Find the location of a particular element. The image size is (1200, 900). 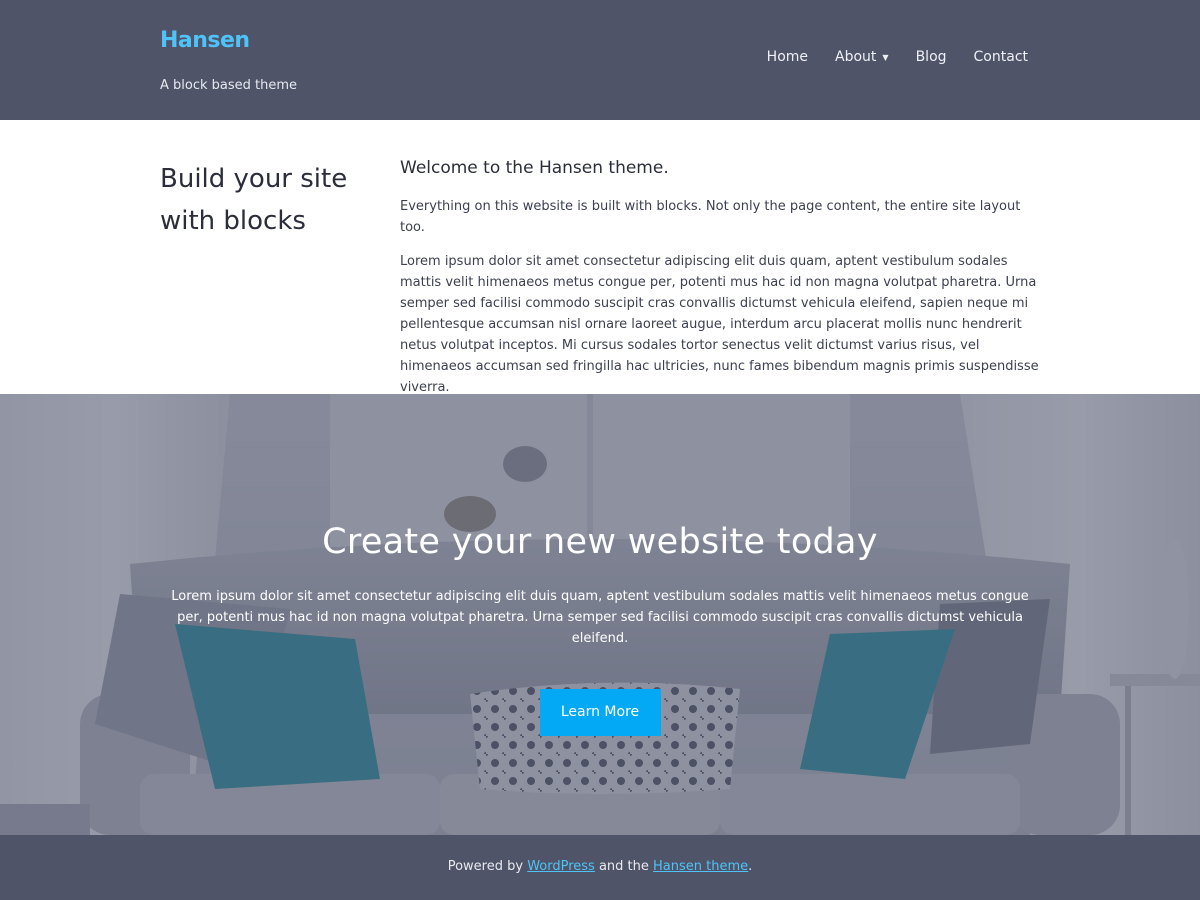

nav-item-home-label: Home is located at coordinates (787, 57).